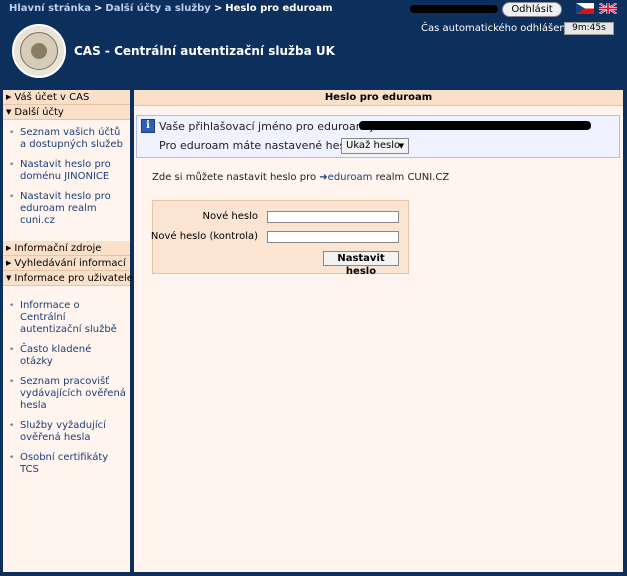  I want to click on sidebar-section-search: ▶ Vyhledávání informací, so click(66, 263).